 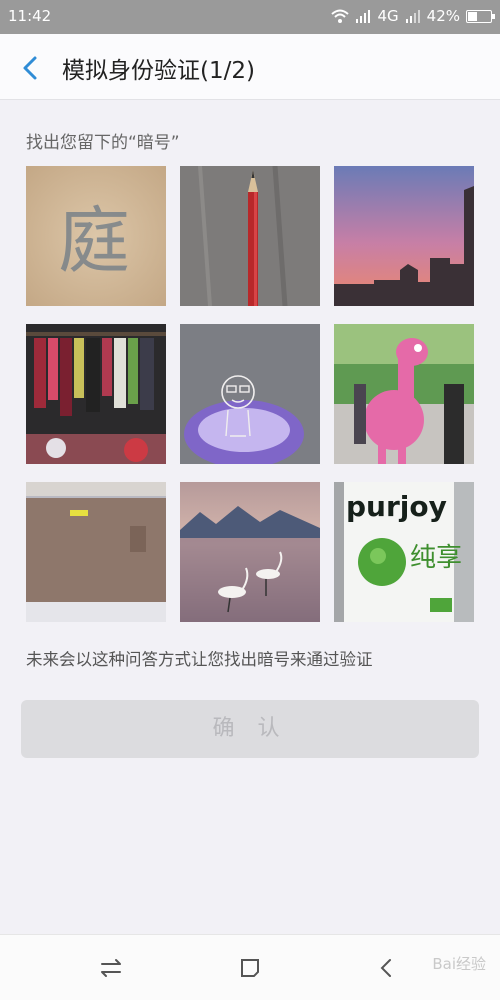 I want to click on status-time: 11:42, so click(x=30, y=16).